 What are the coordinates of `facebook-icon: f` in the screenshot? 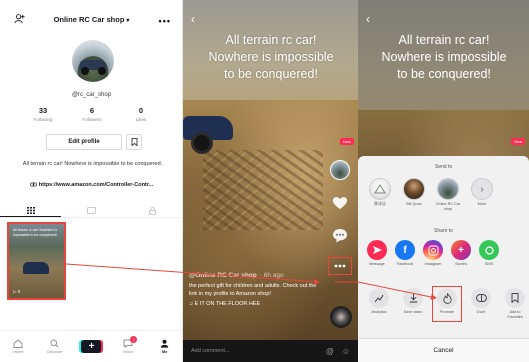 It's located at (405, 250).